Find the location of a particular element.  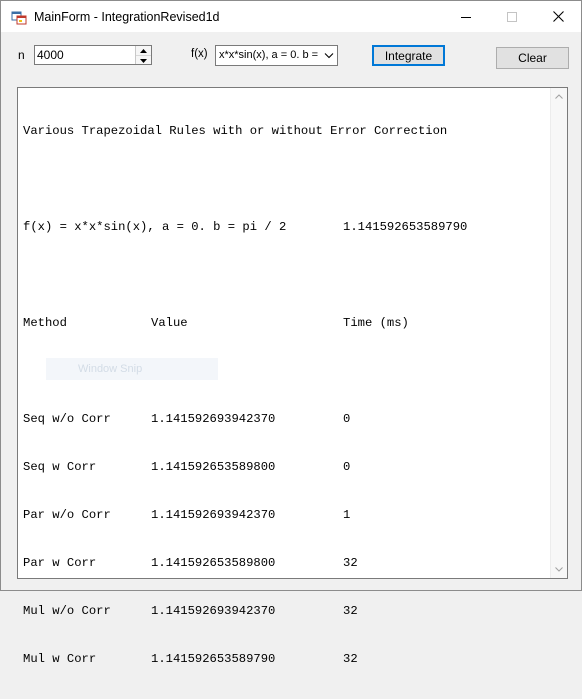

scroll-up-icon is located at coordinates (559, 96).